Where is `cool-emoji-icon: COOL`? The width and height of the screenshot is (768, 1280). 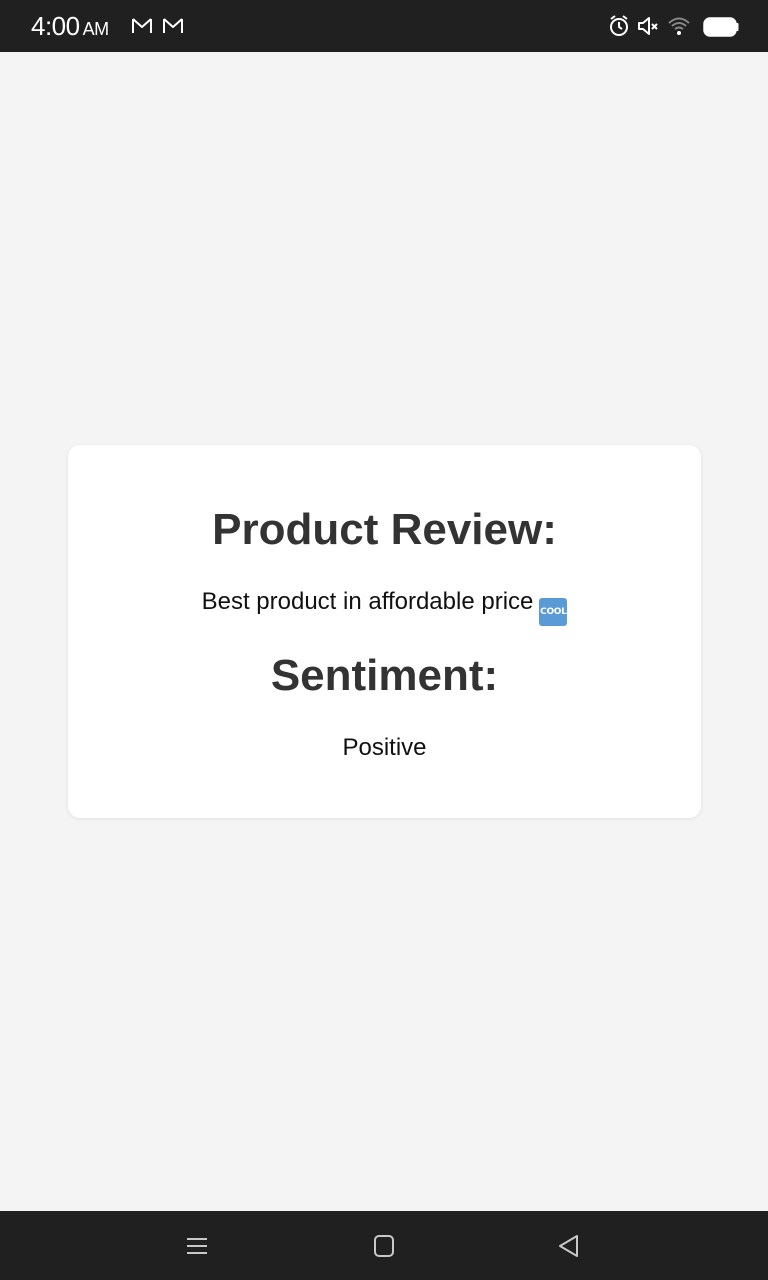 cool-emoji-icon: COOL is located at coordinates (553, 612).